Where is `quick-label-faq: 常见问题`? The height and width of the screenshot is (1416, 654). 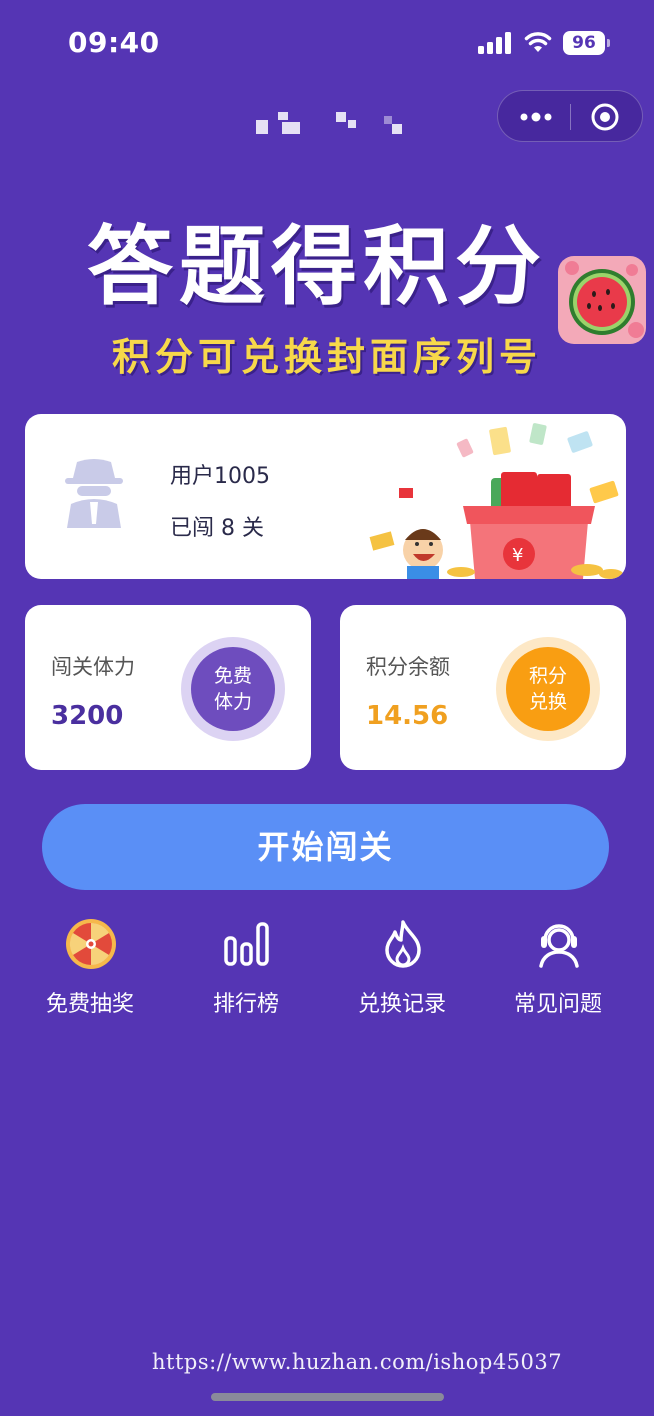
quick-label-faq: 常见问题 is located at coordinates (557, 1004).